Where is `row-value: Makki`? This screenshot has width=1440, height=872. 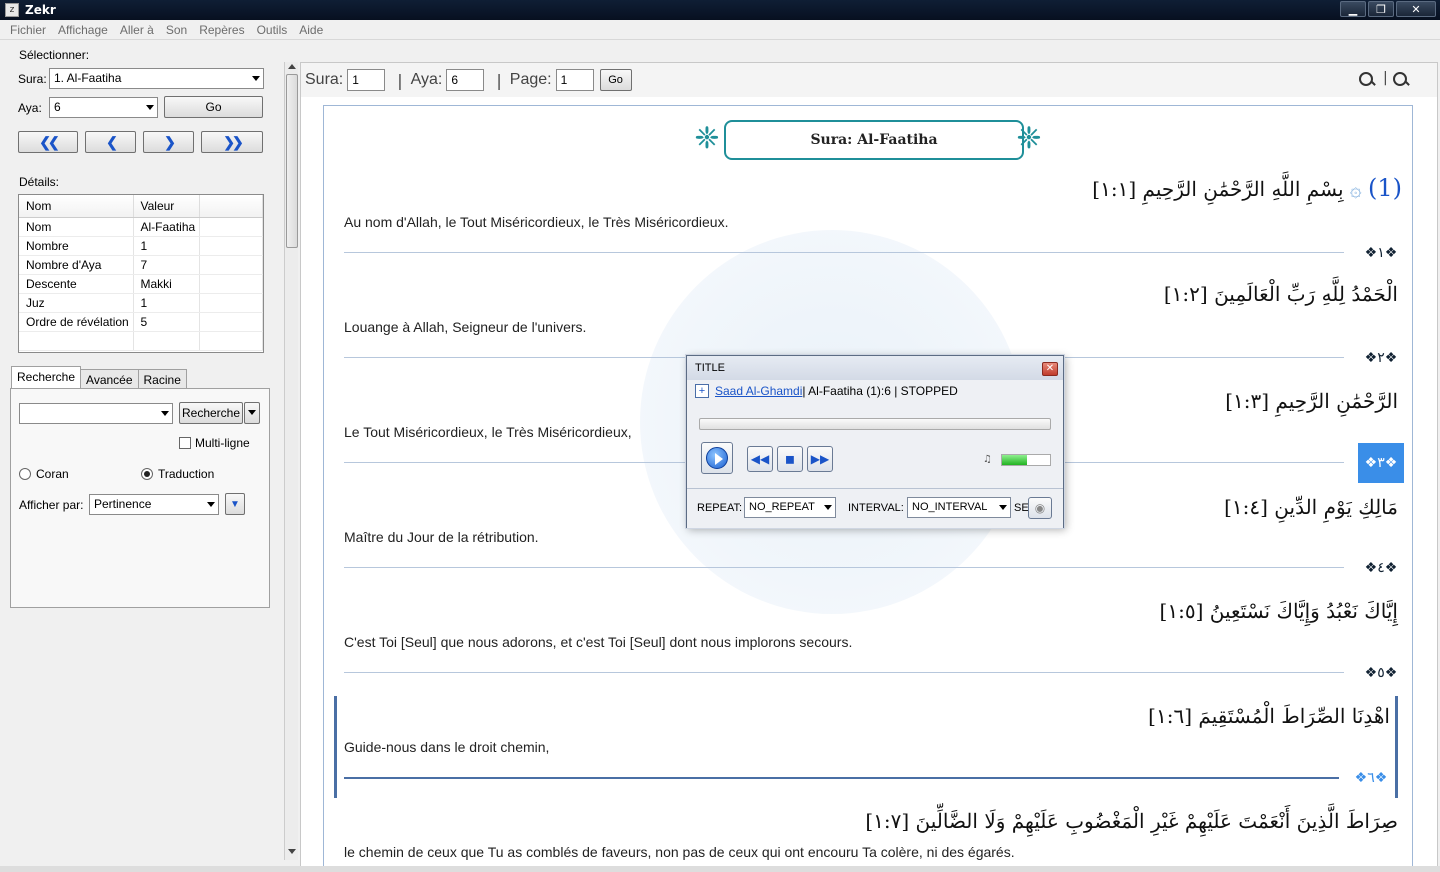 row-value: Makki is located at coordinates (166, 284).